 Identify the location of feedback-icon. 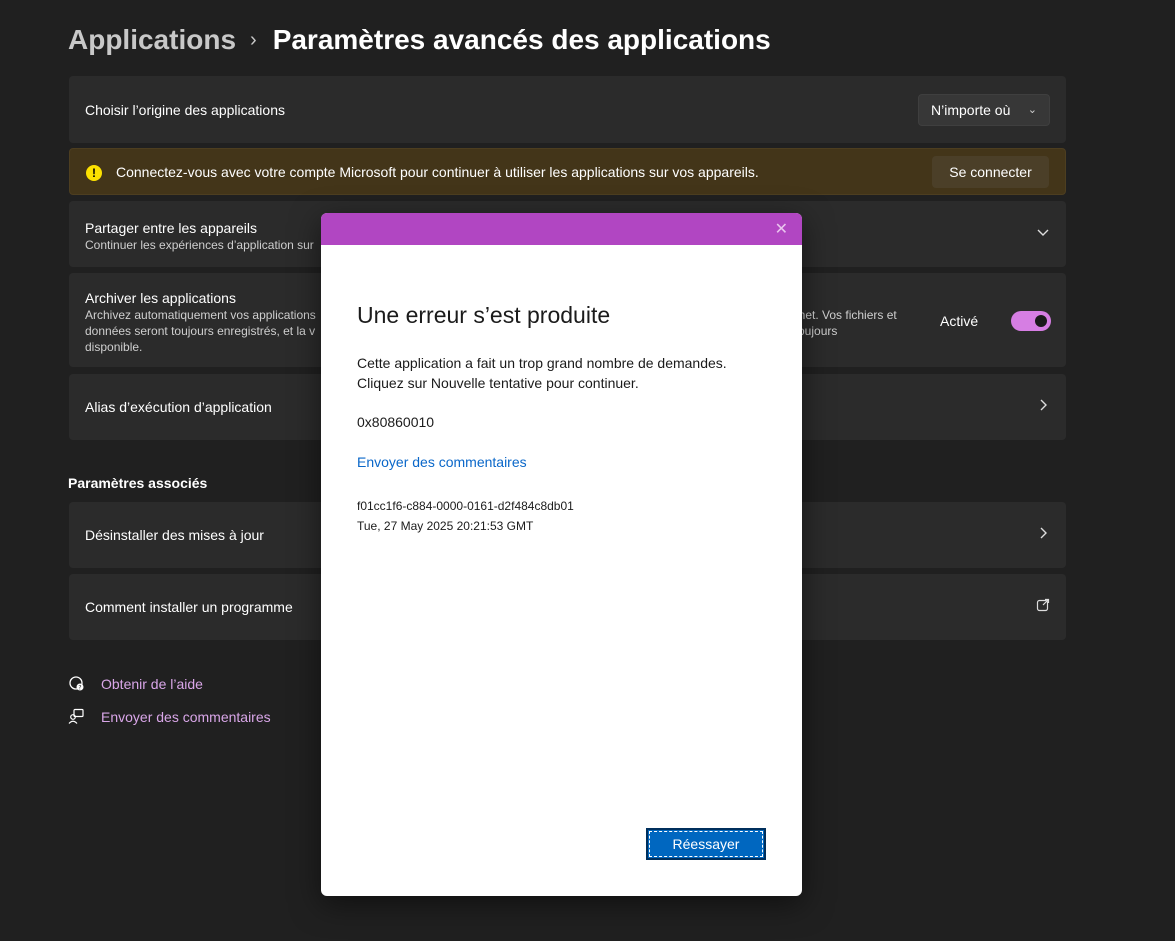
(76, 716).